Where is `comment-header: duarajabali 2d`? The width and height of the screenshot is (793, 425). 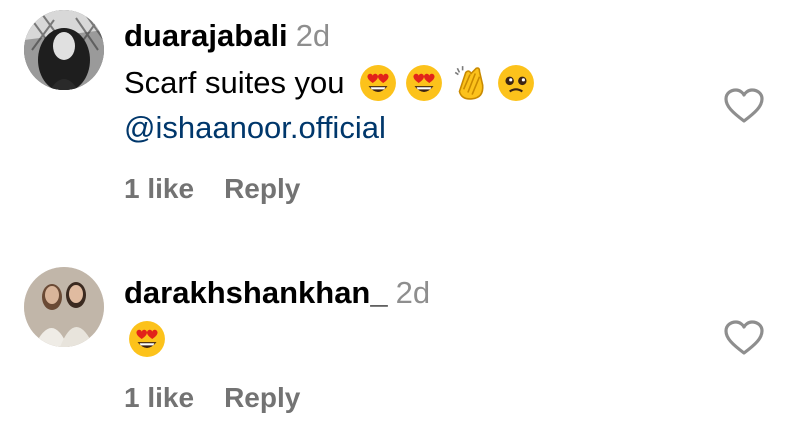
comment-header: duarajabali 2d is located at coordinates (227, 36).